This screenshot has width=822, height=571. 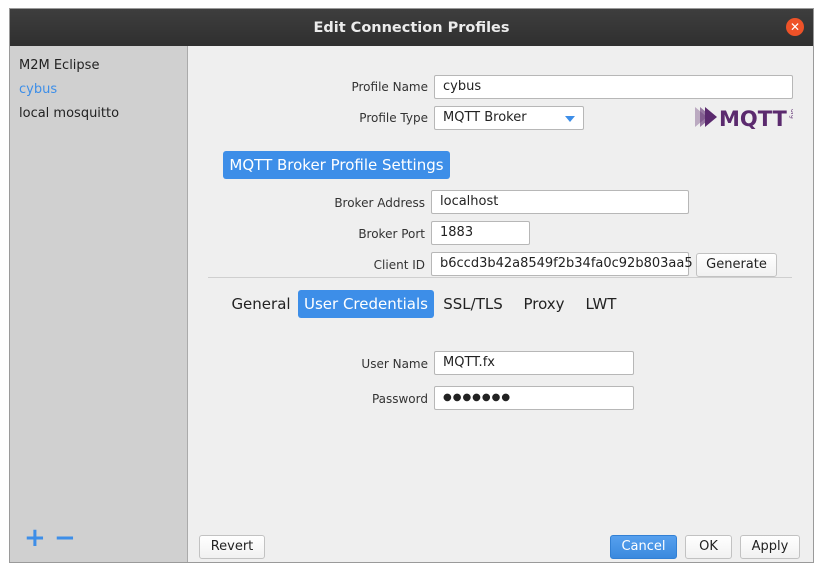 I want to click on broker-port-input: 1883, so click(x=480, y=233).